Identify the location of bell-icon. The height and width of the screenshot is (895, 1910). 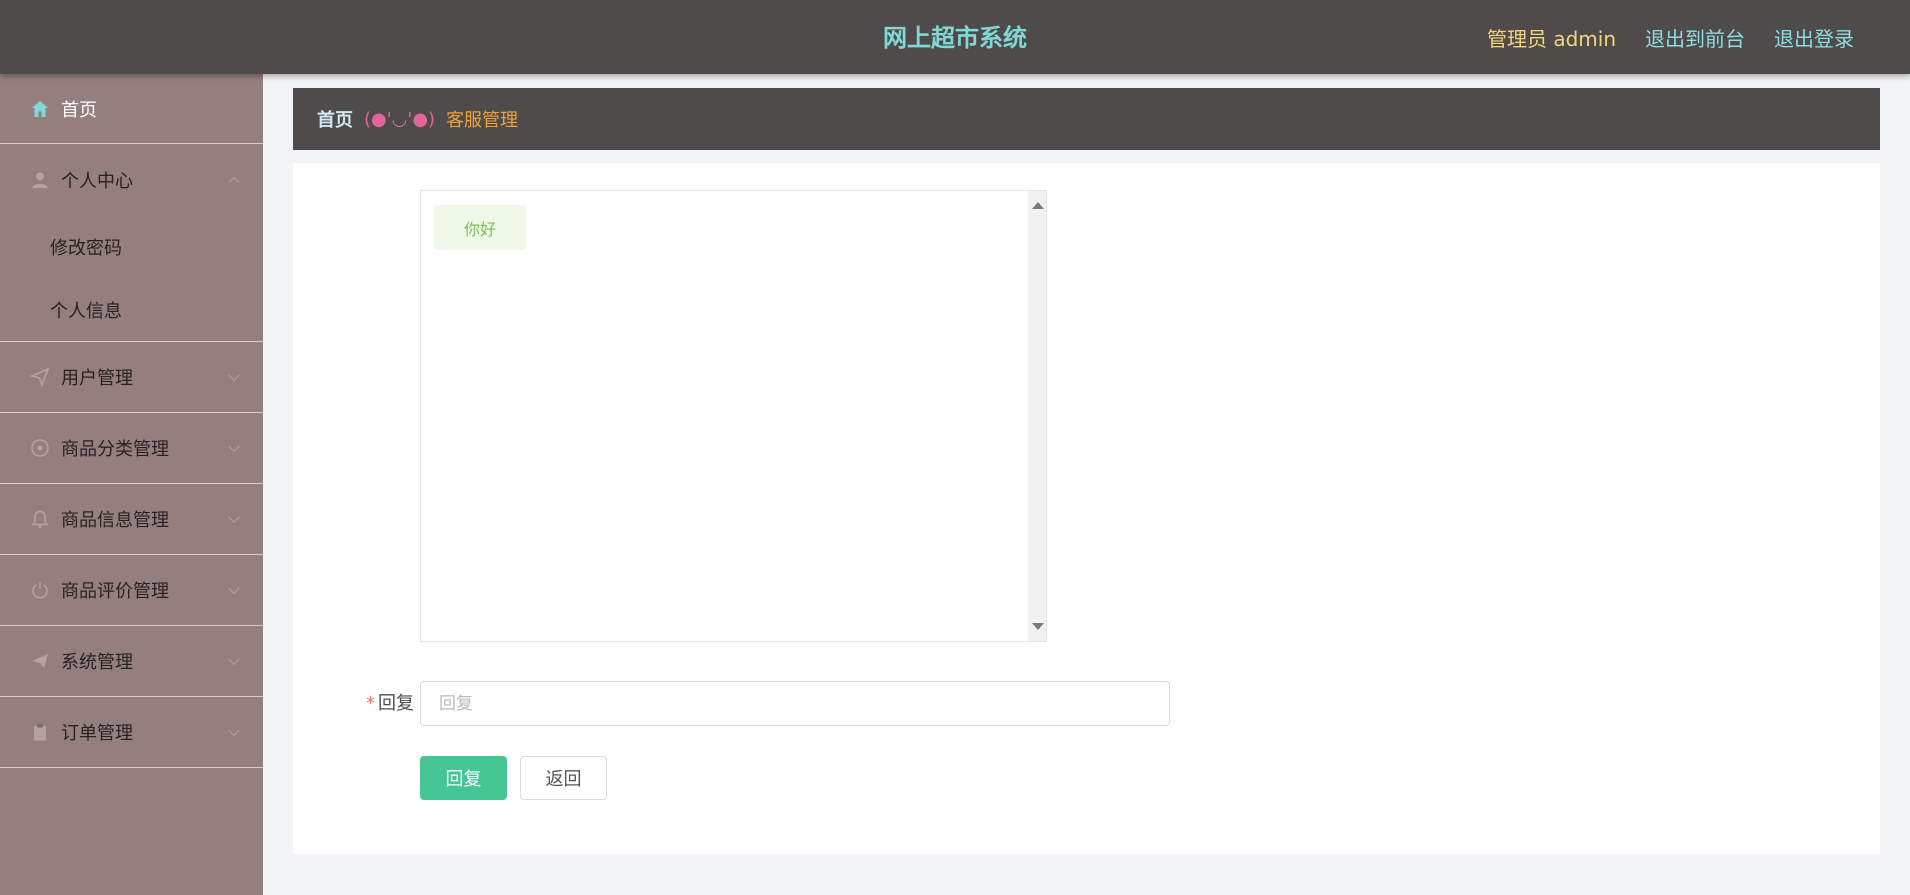
(40, 519).